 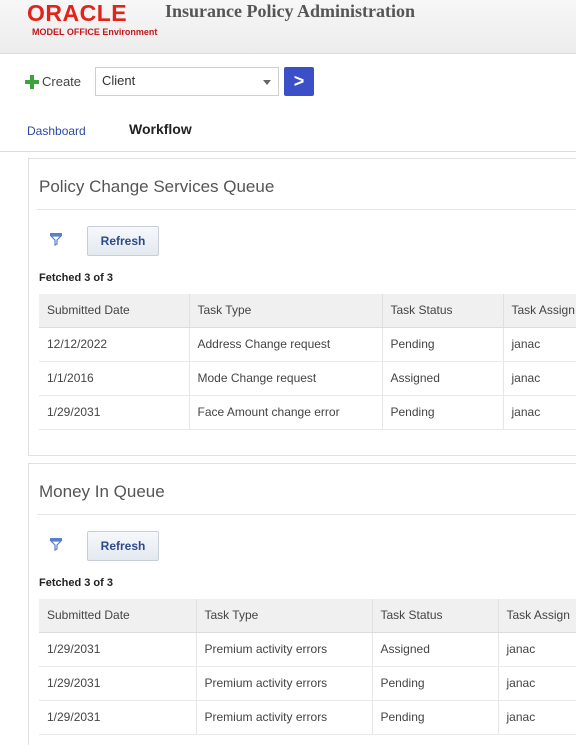 I want to click on app-title: Insurance Policy Administration, so click(x=290, y=11).